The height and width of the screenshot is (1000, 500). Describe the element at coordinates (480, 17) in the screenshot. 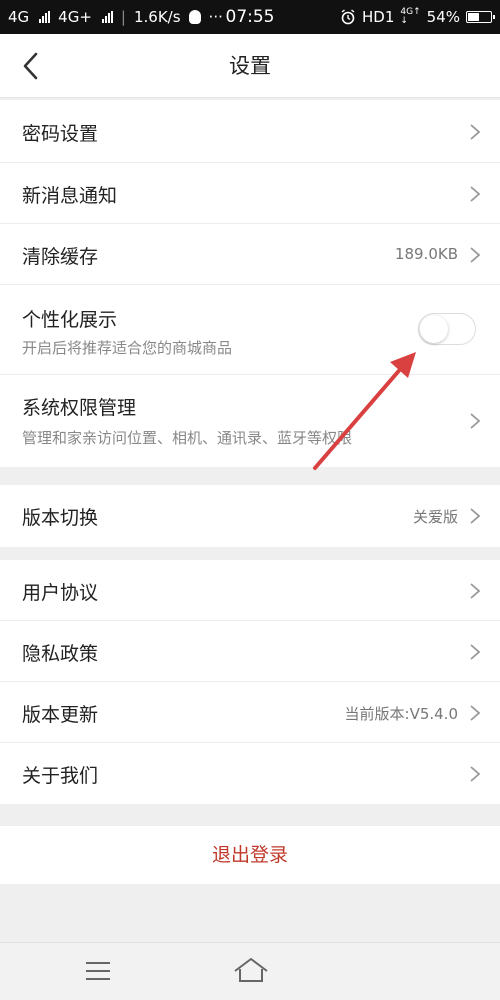

I see `battery-icon` at that location.